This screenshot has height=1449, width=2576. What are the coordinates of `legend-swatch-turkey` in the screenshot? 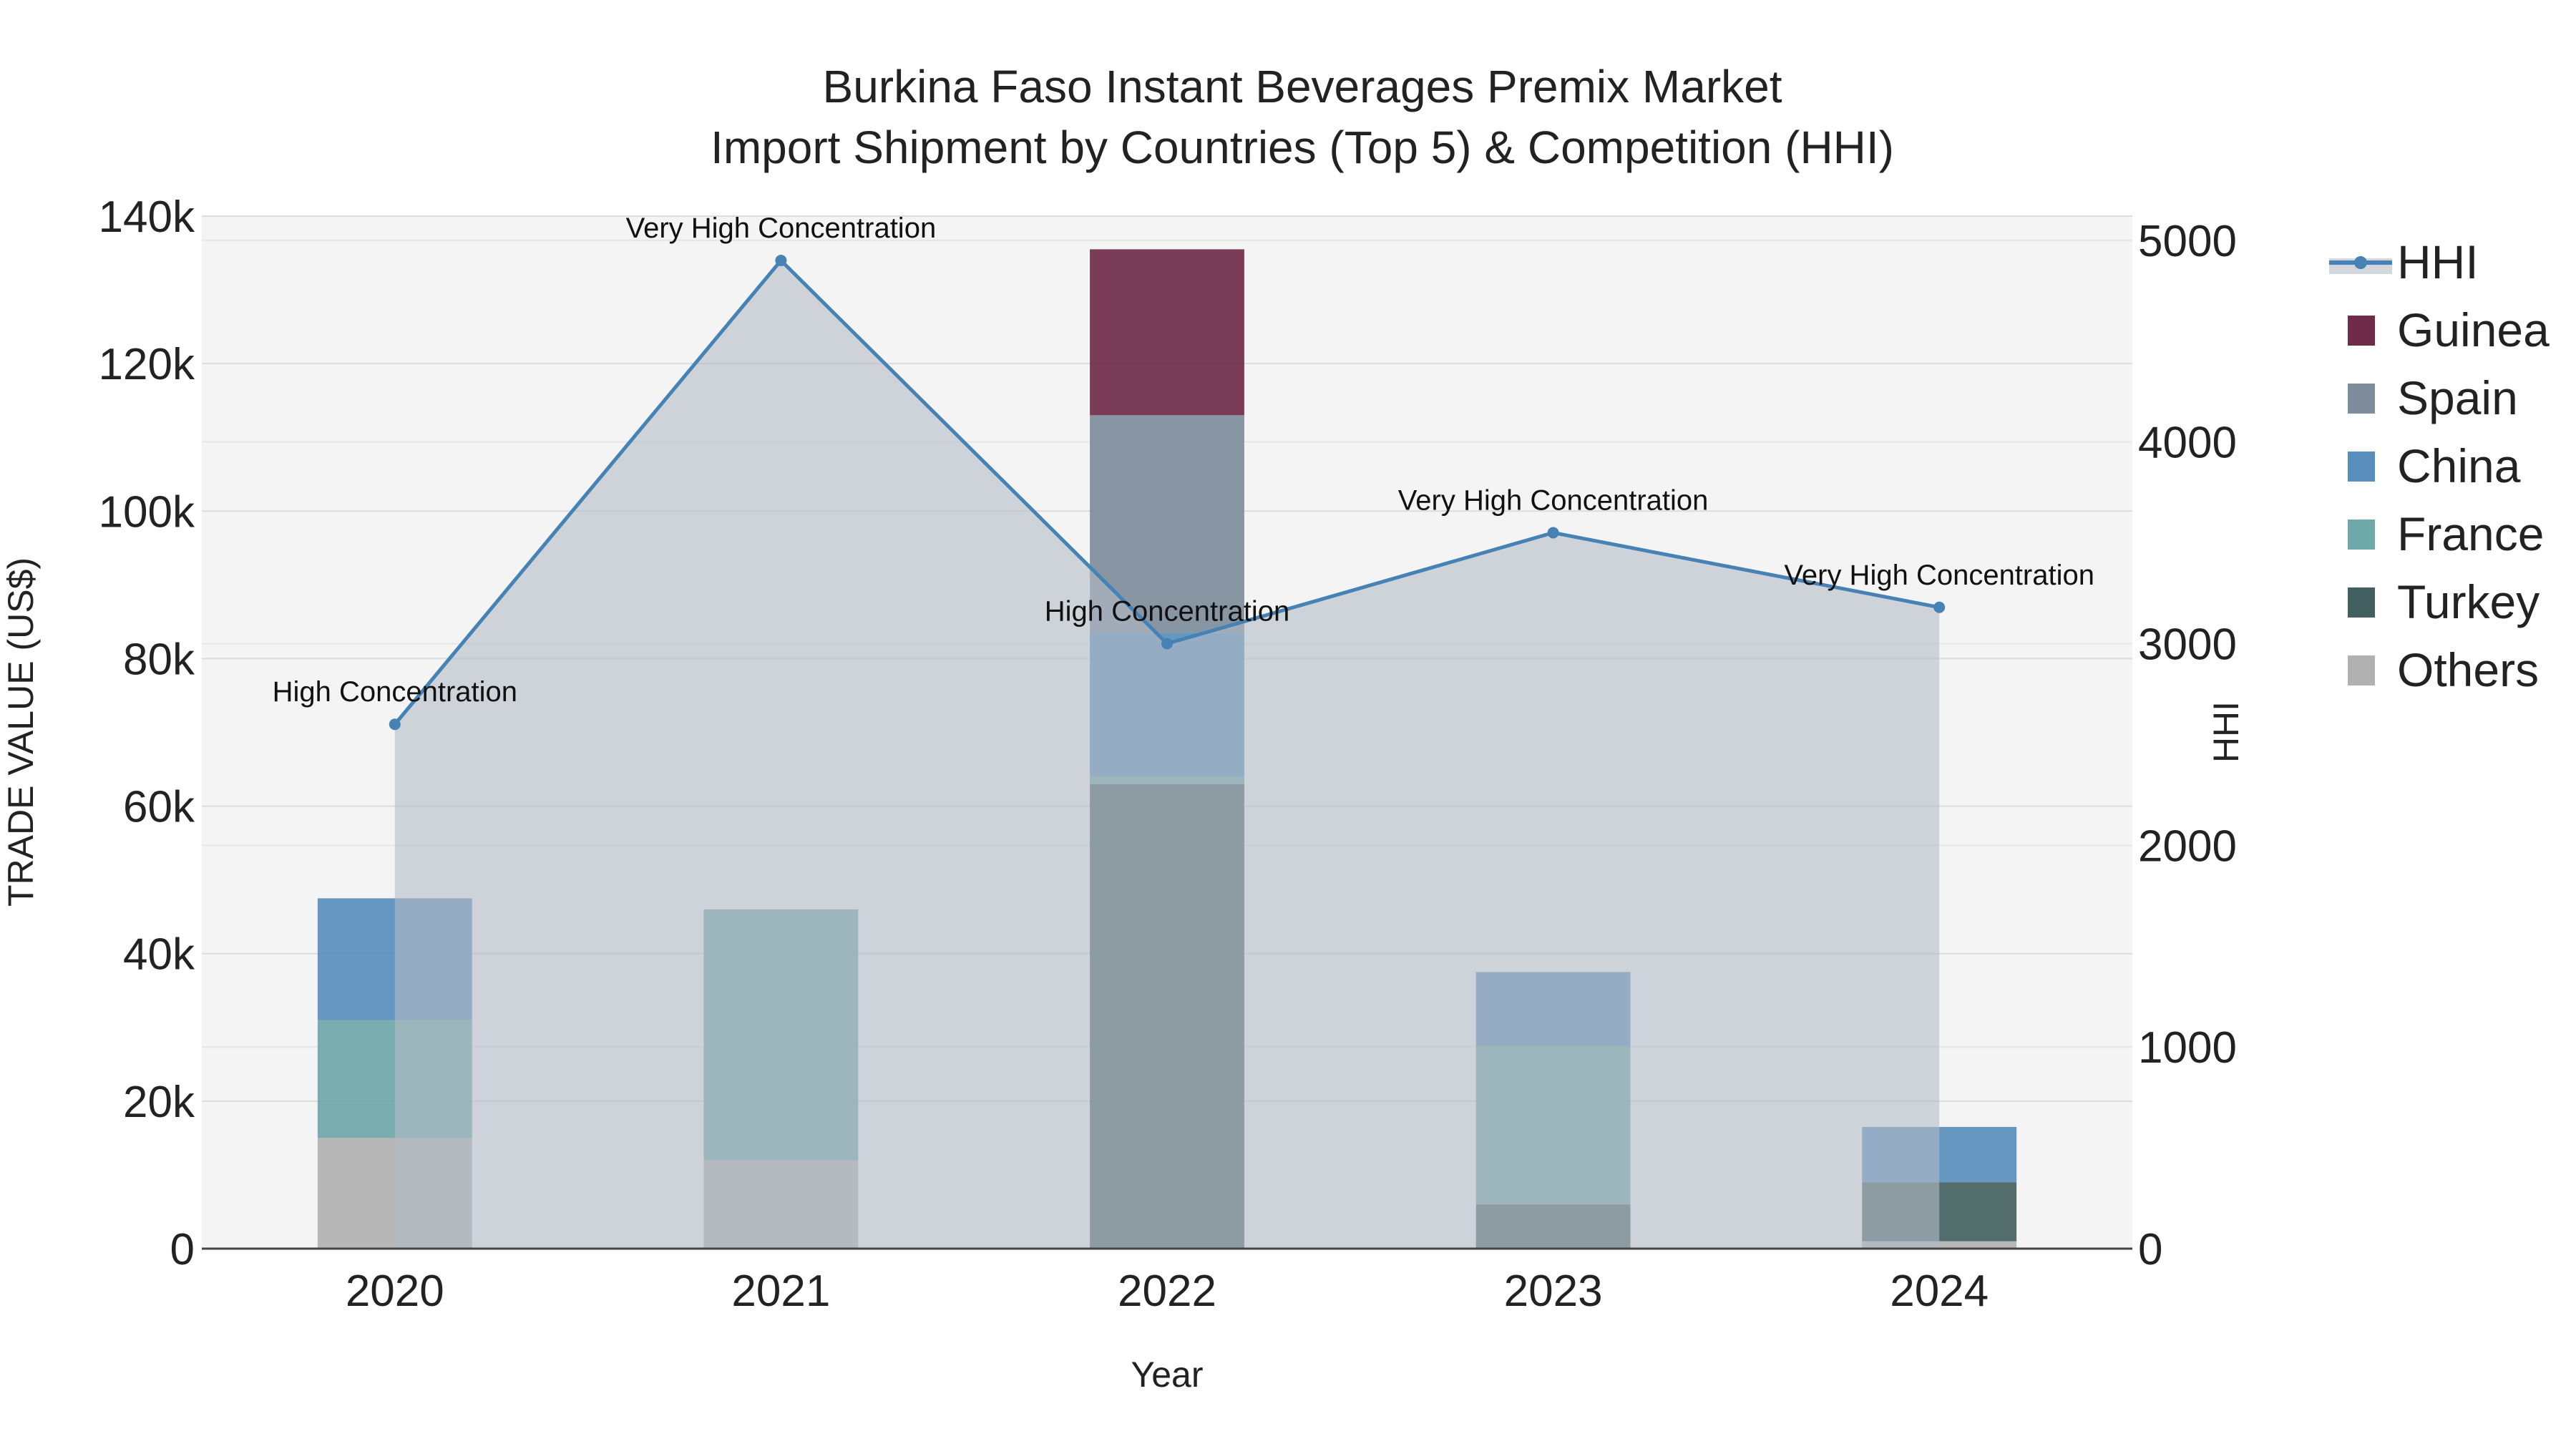 It's located at (2361, 602).